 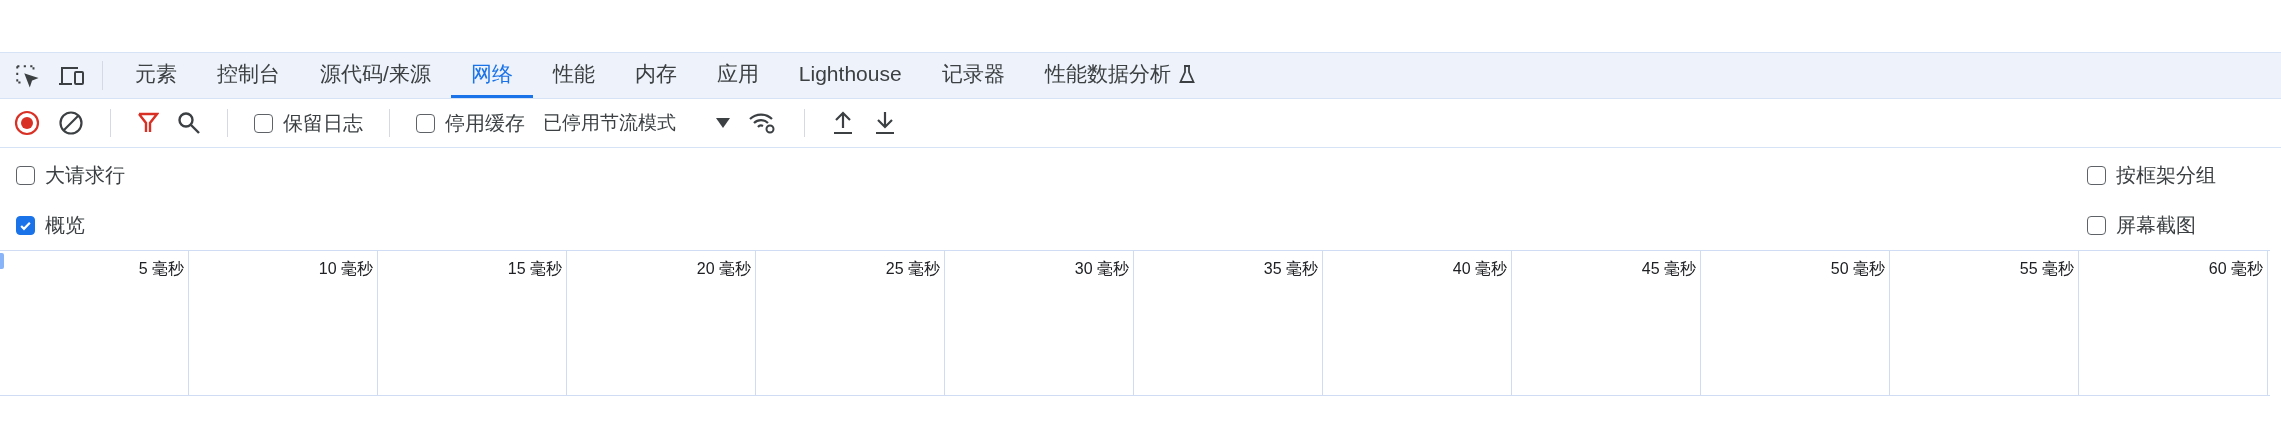 I want to click on panel-tab: 源代码/来源, so click(x=375, y=75).